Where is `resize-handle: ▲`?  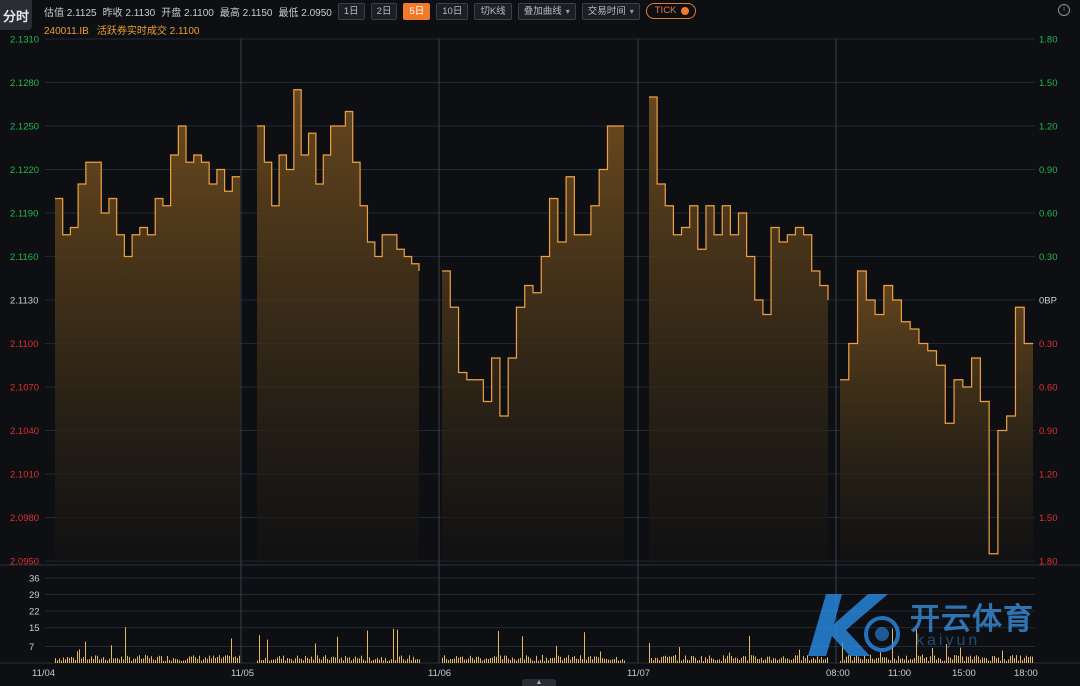
resize-handle: ▲ is located at coordinates (539, 682).